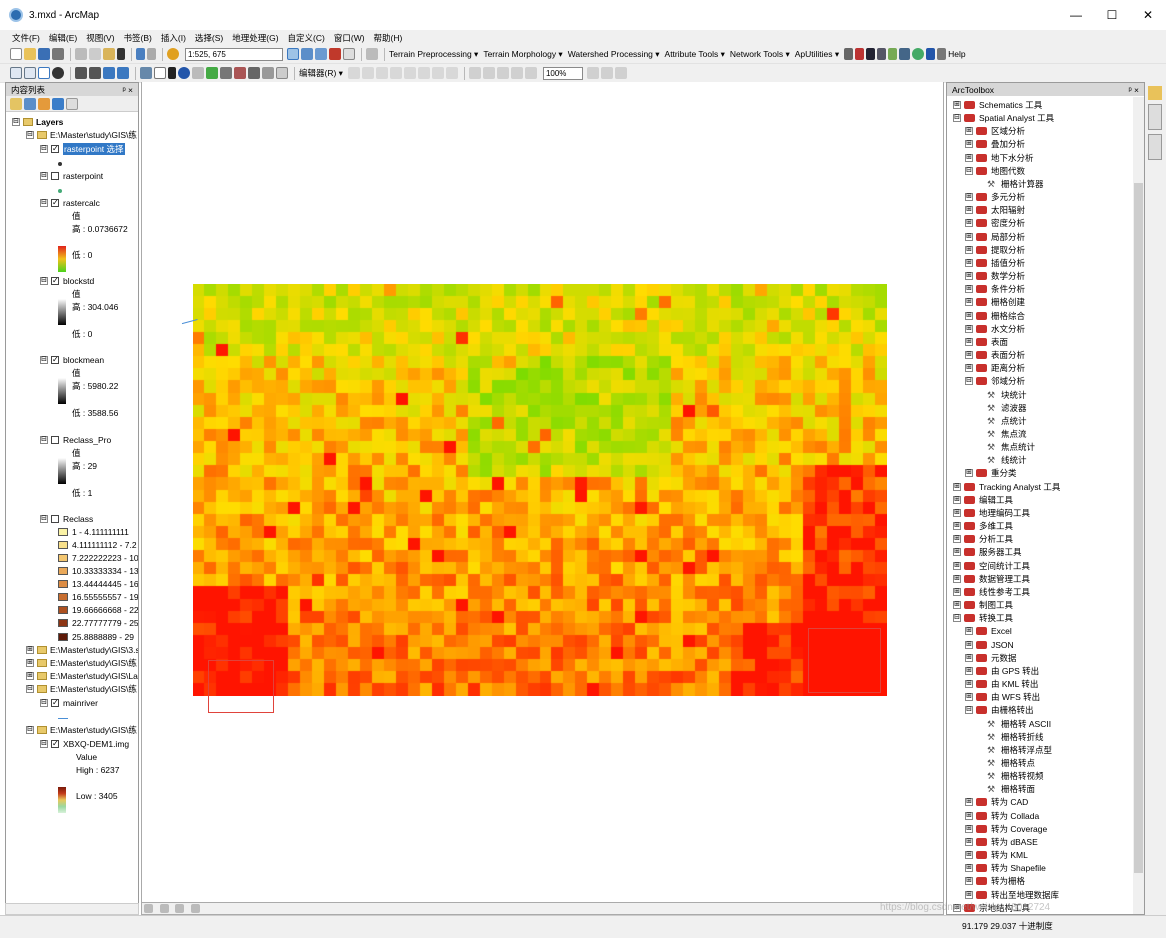 The width and height of the screenshot is (1166, 938). I want to click on toolbox-row: ⊞ 数据管理工具, so click(991, 579).